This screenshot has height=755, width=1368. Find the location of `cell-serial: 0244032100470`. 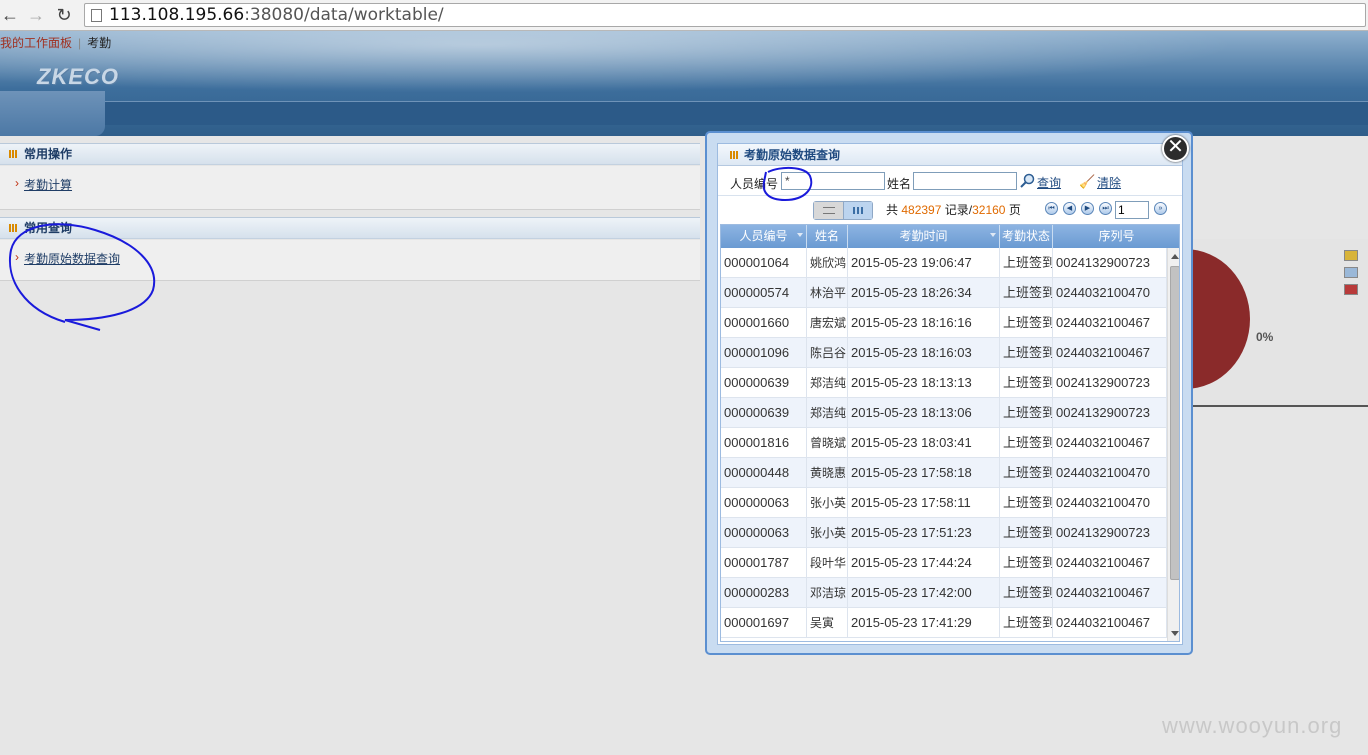

cell-serial: 0244032100470 is located at coordinates (1110, 473).